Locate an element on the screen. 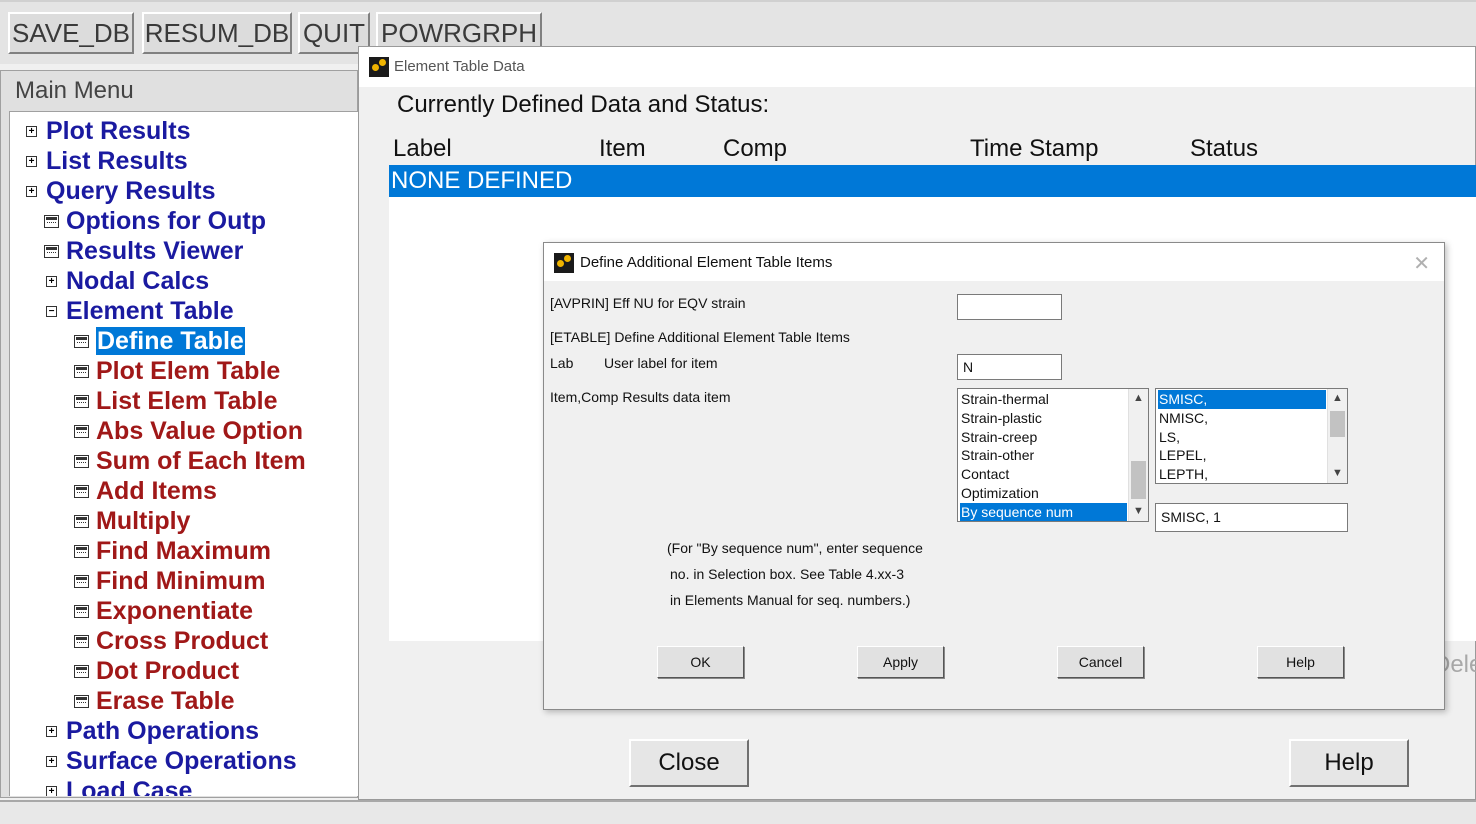  avprin-input is located at coordinates (1009, 307).